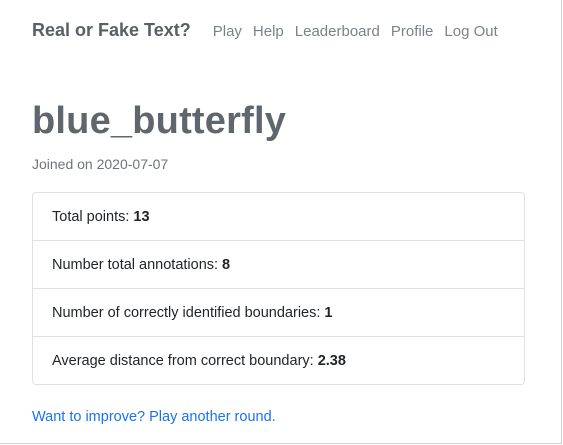 Image resolution: width=563 pixels, height=445 pixels. I want to click on stat-total-annotations: Number total annotations: 8, so click(278, 265).